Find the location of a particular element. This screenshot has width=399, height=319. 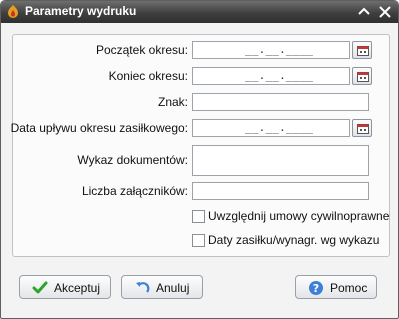

end-date-field: __.__.____ is located at coordinates (271, 76).